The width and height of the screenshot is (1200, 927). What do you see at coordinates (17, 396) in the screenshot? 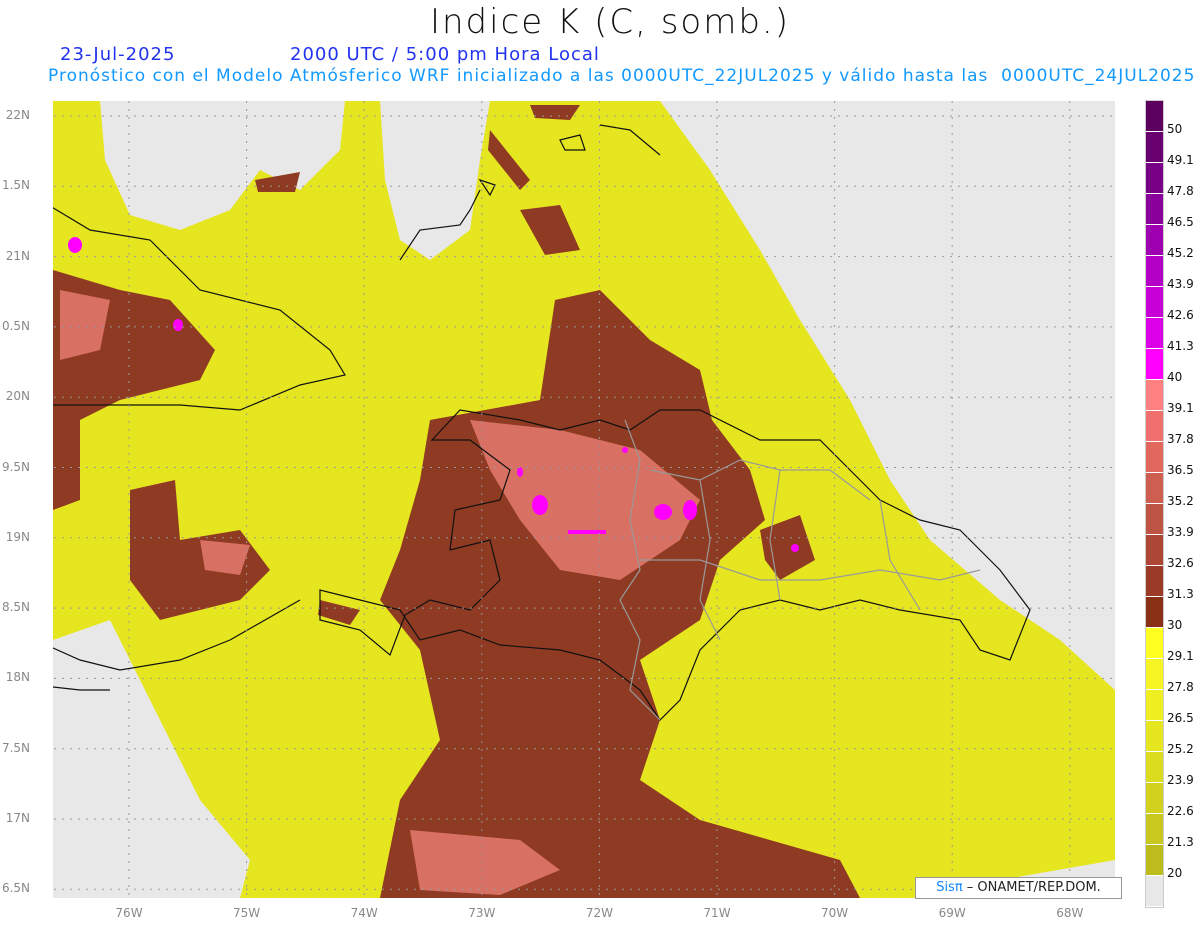
I see `lat-label: 20N` at bounding box center [17, 396].